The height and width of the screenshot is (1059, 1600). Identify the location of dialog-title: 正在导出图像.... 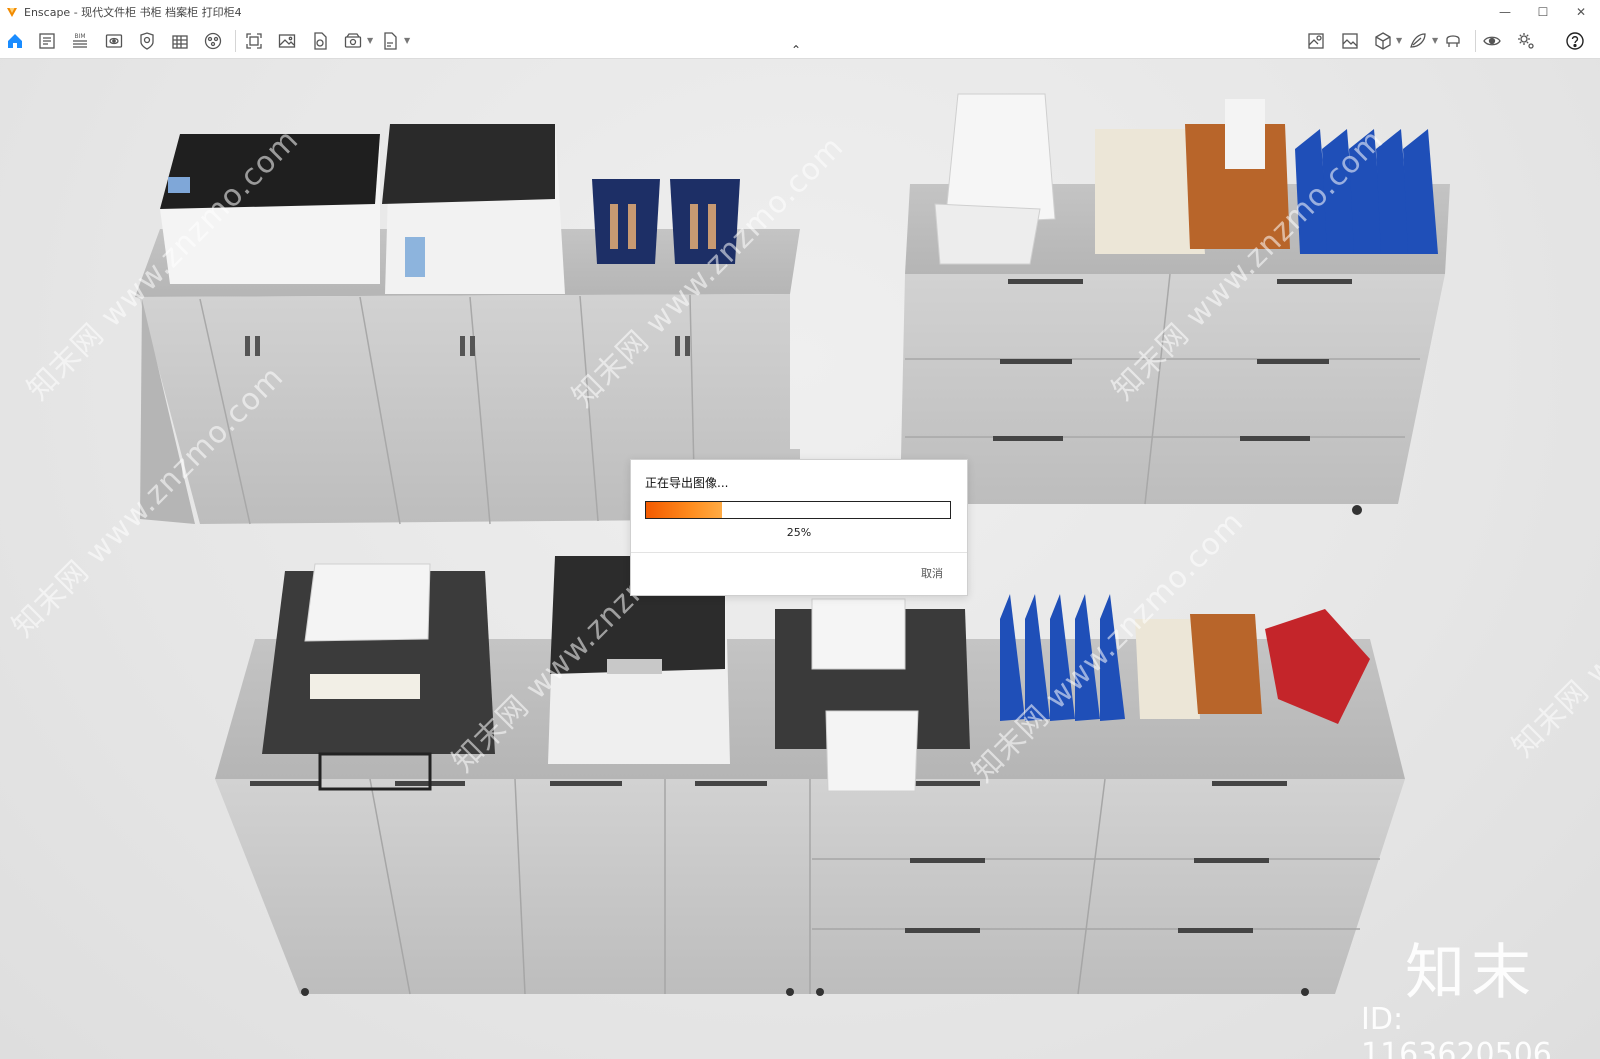
(687, 483).